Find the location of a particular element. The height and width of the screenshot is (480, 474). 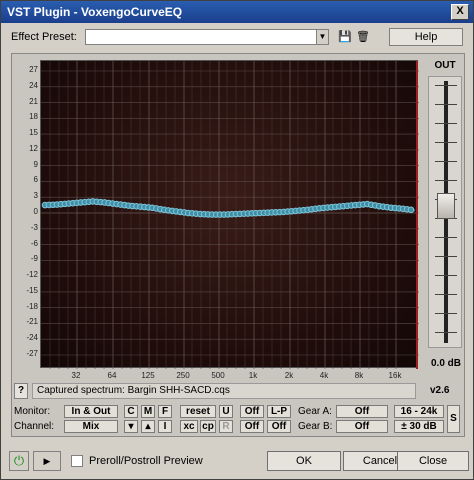

close-button: Close is located at coordinates (433, 461).